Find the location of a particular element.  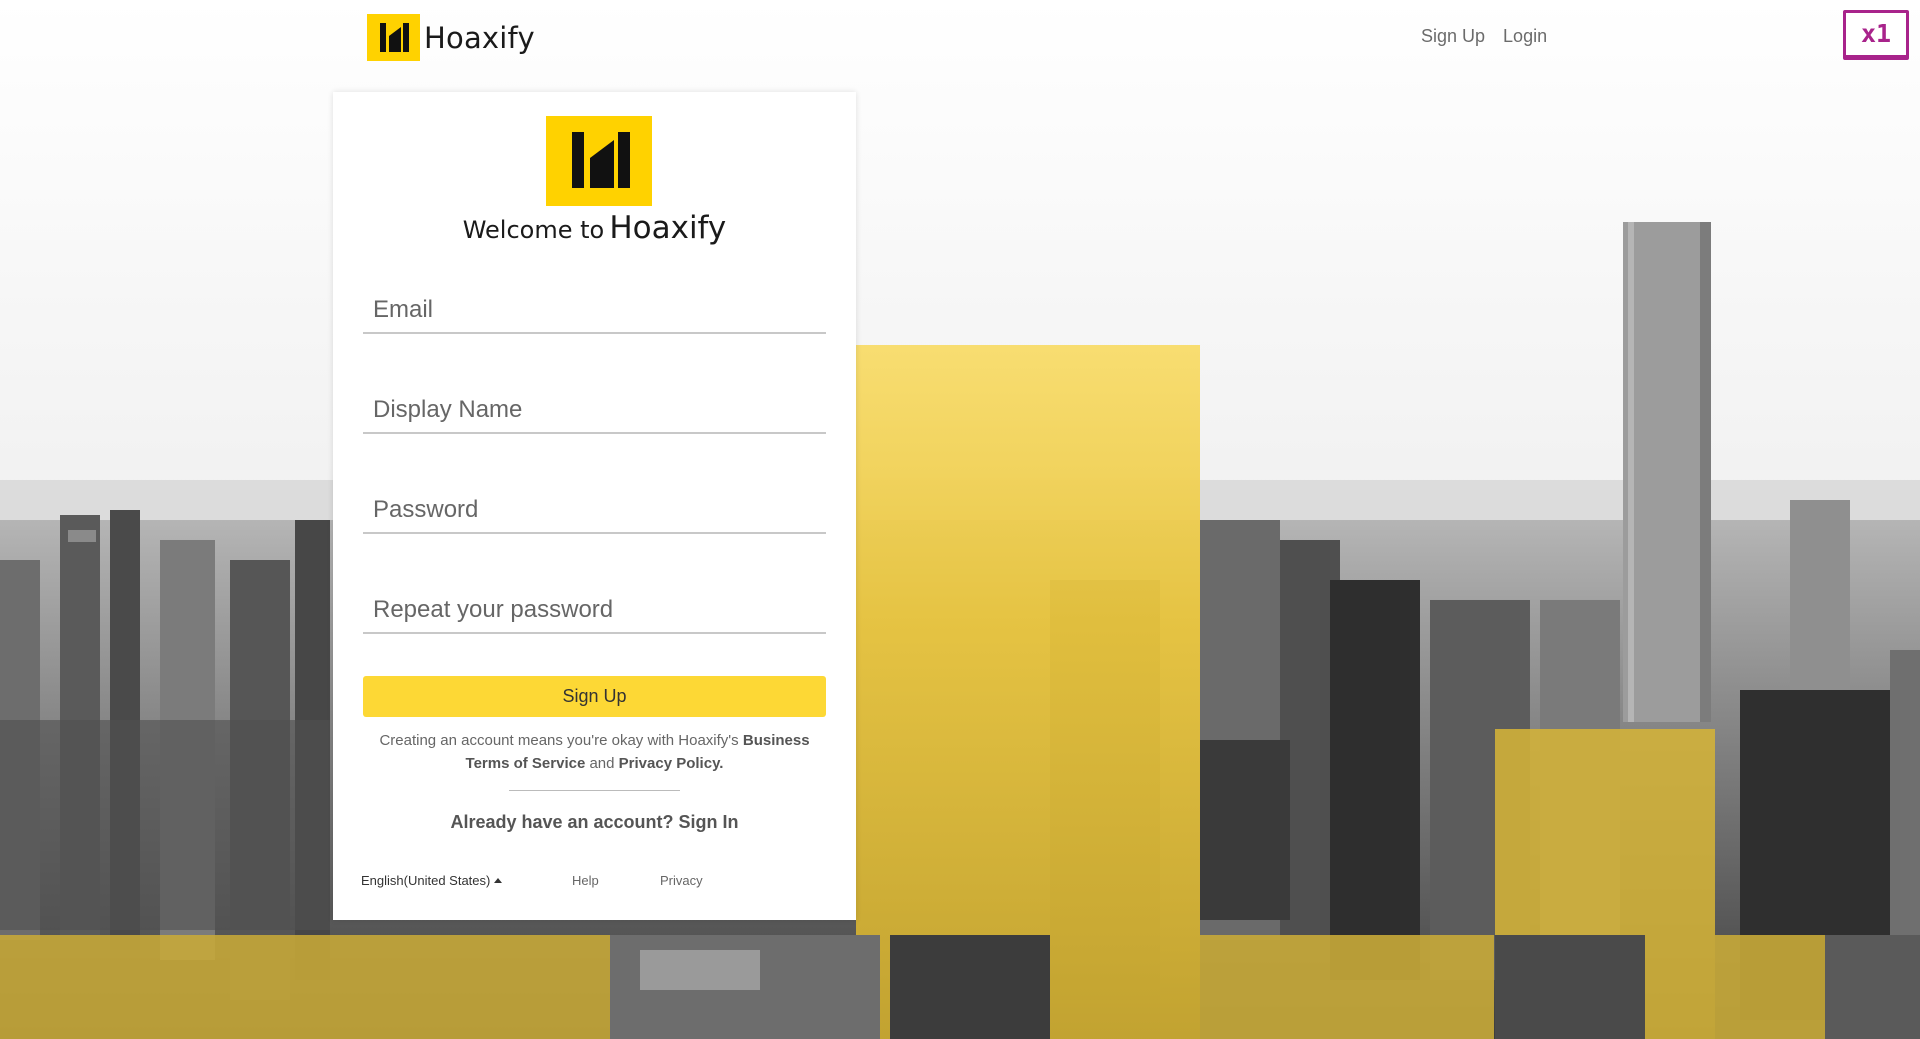

password-input is located at coordinates (594, 510).